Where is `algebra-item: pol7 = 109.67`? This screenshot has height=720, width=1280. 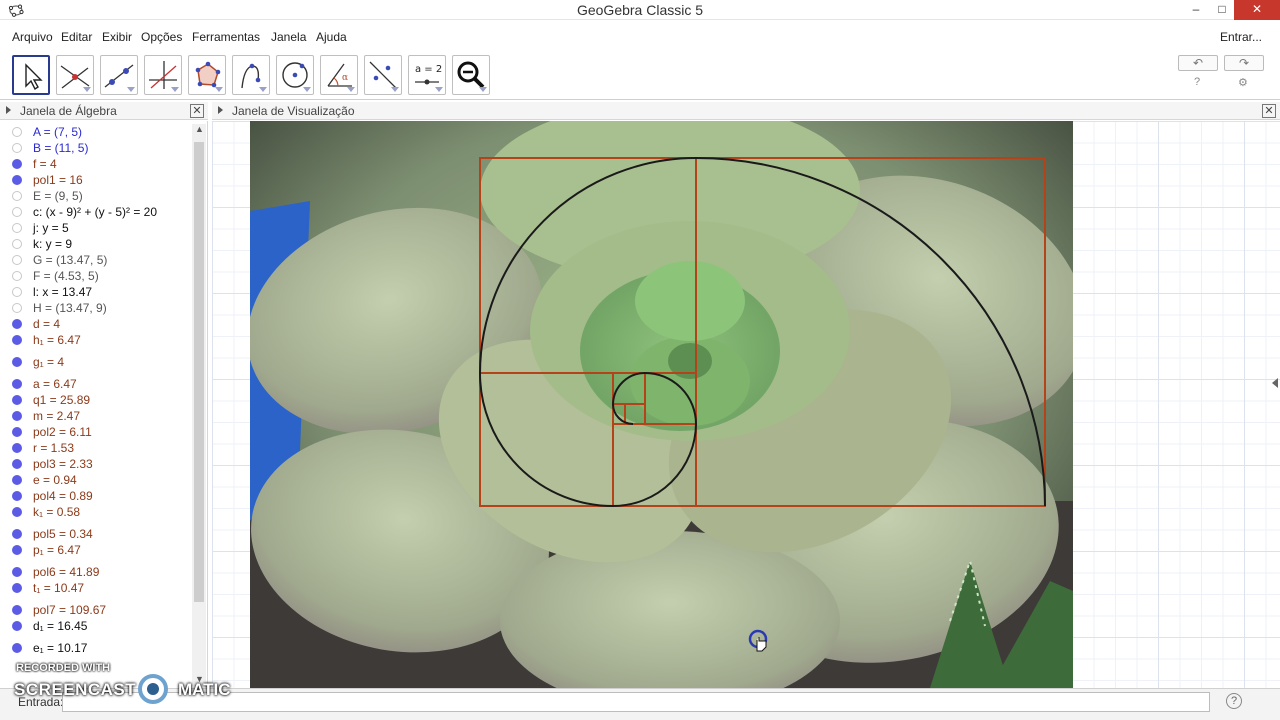
algebra-item: pol7 = 109.67 is located at coordinates (95, 609).